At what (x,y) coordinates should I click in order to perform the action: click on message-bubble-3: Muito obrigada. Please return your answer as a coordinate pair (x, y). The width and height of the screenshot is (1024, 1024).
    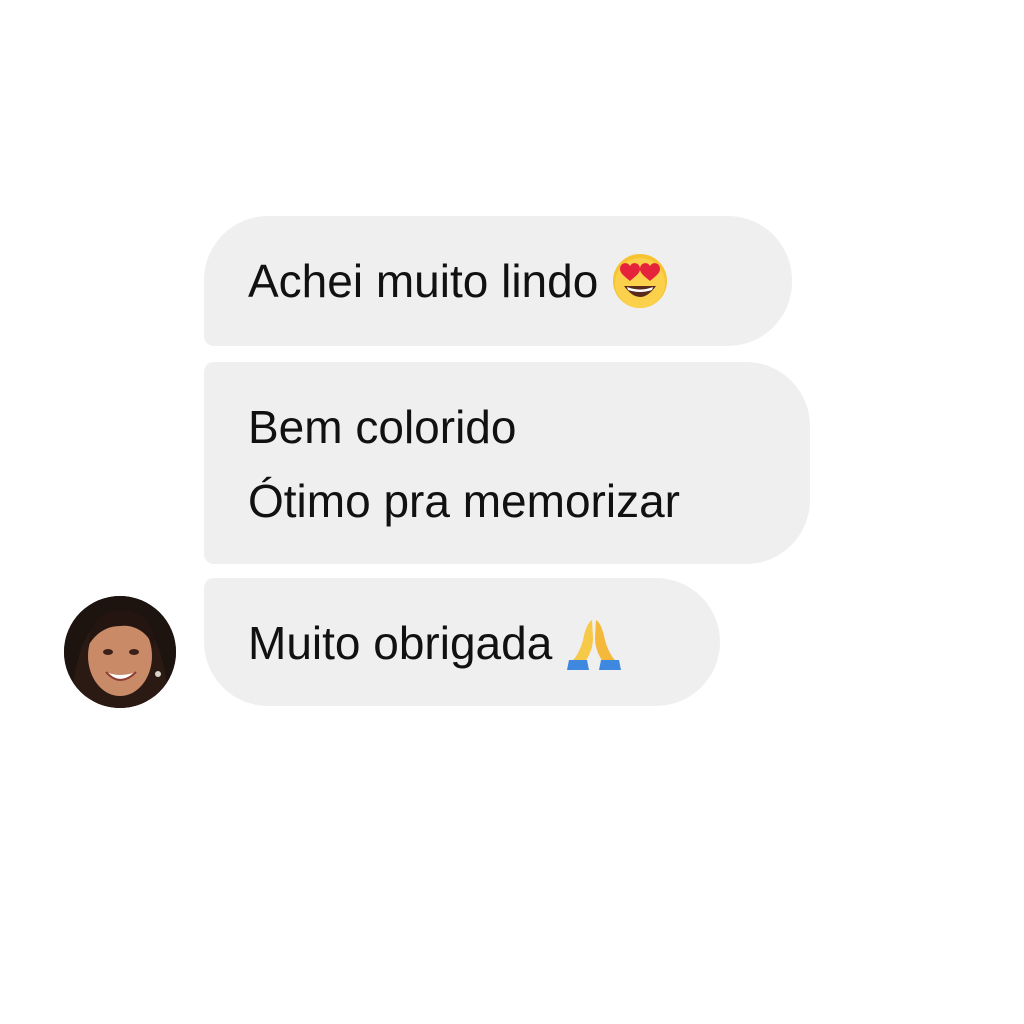
    Looking at the image, I should click on (462, 642).